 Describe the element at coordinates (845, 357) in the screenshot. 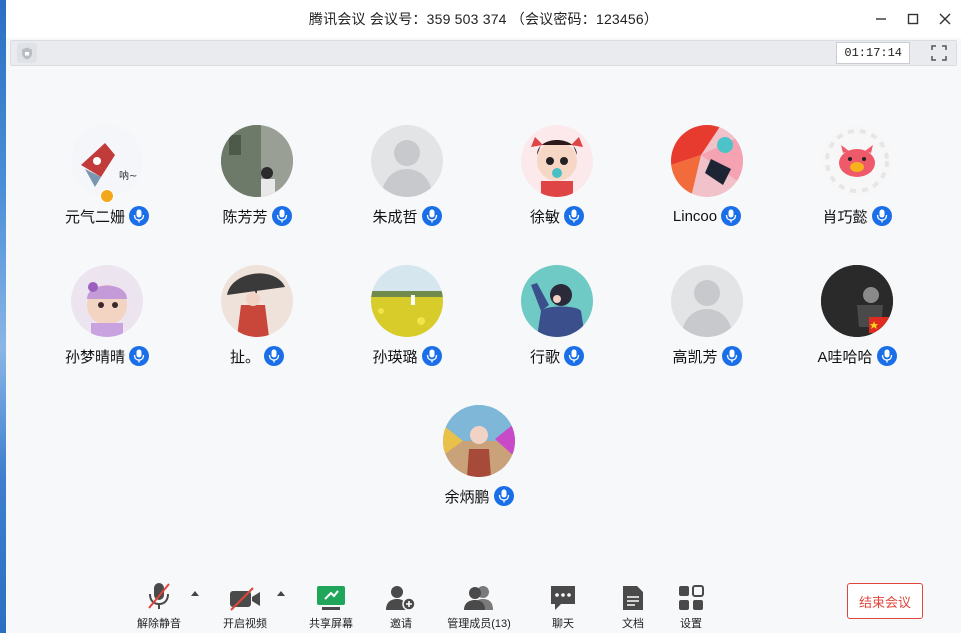

I see `participant-name: A哇哈哈` at that location.